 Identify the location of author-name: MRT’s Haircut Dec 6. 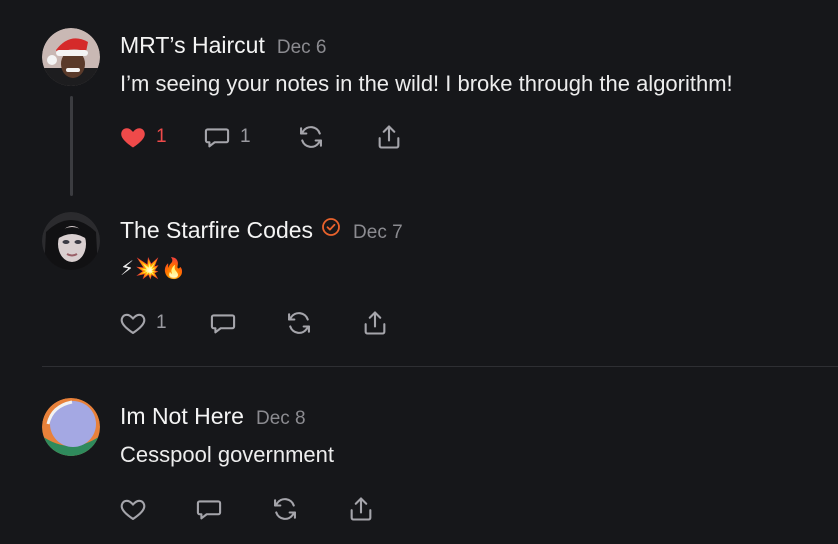
(223, 45).